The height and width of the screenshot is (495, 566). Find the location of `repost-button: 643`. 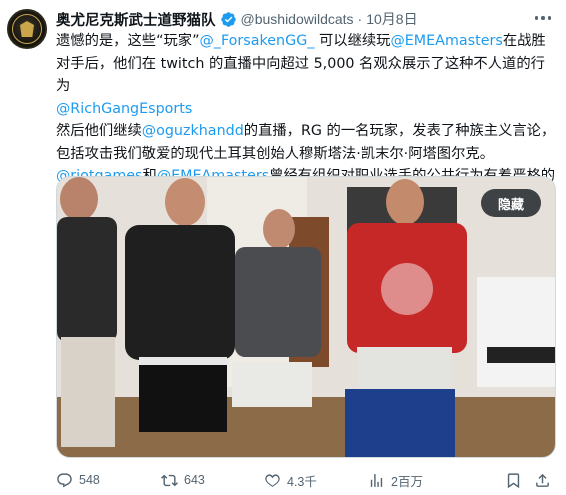

repost-button: 643 is located at coordinates (183, 480).